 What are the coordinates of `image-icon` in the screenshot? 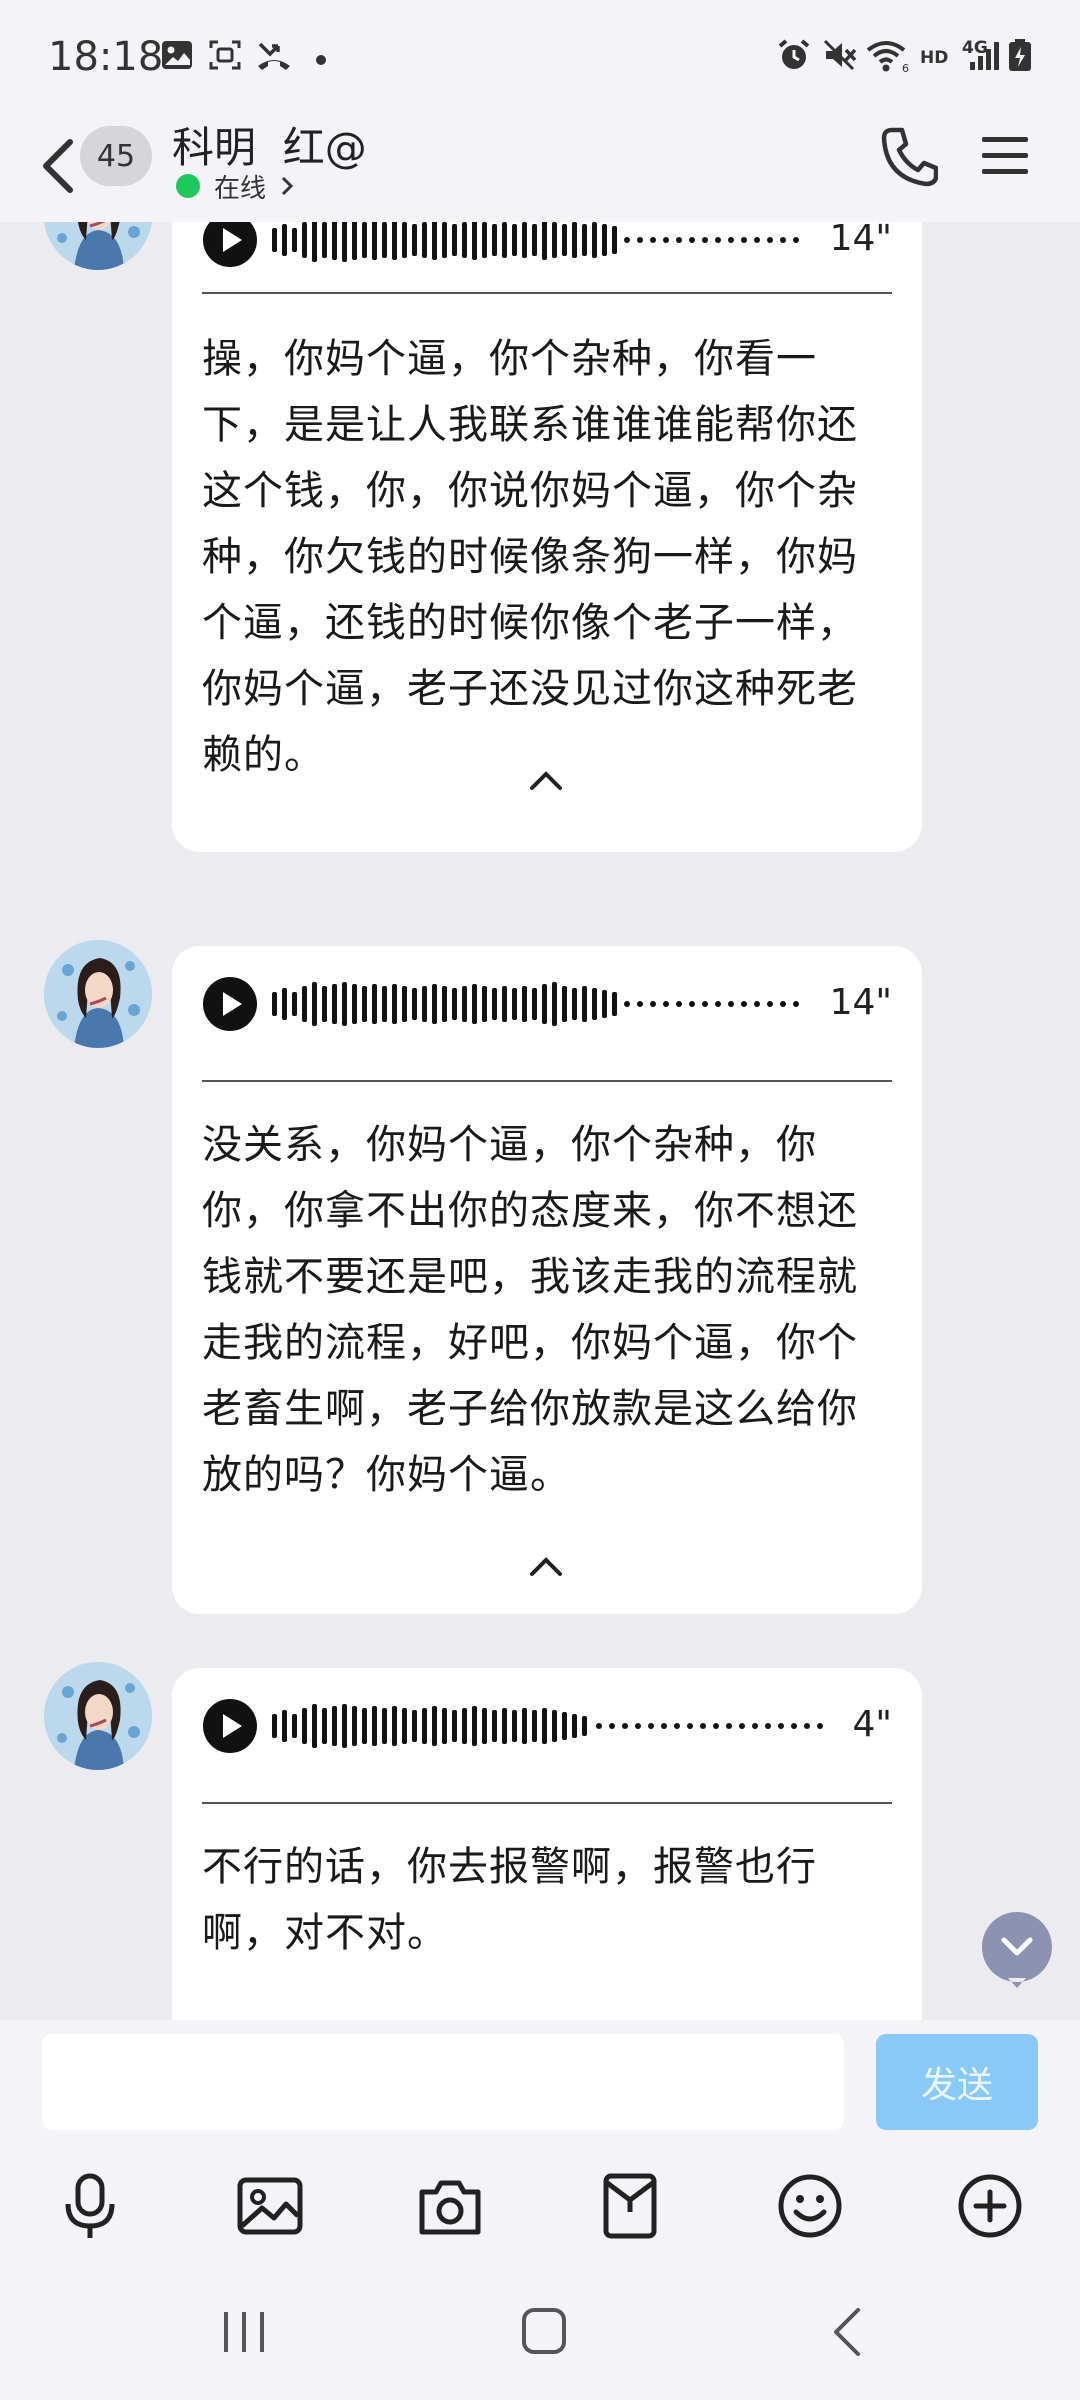 It's located at (270, 2206).